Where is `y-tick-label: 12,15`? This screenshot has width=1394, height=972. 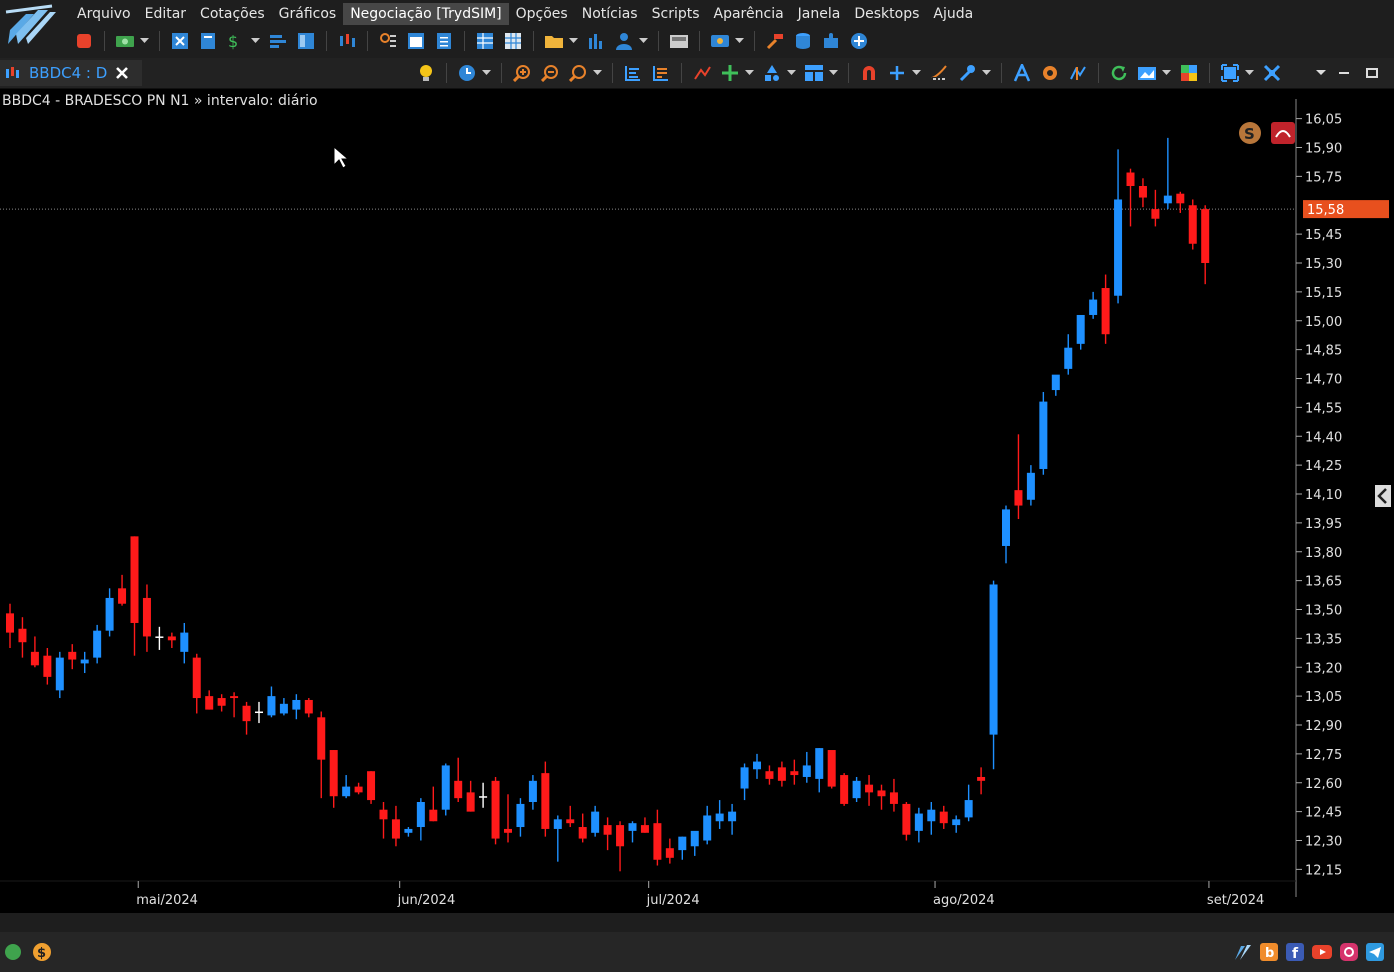 y-tick-label: 12,15 is located at coordinates (1323, 870).